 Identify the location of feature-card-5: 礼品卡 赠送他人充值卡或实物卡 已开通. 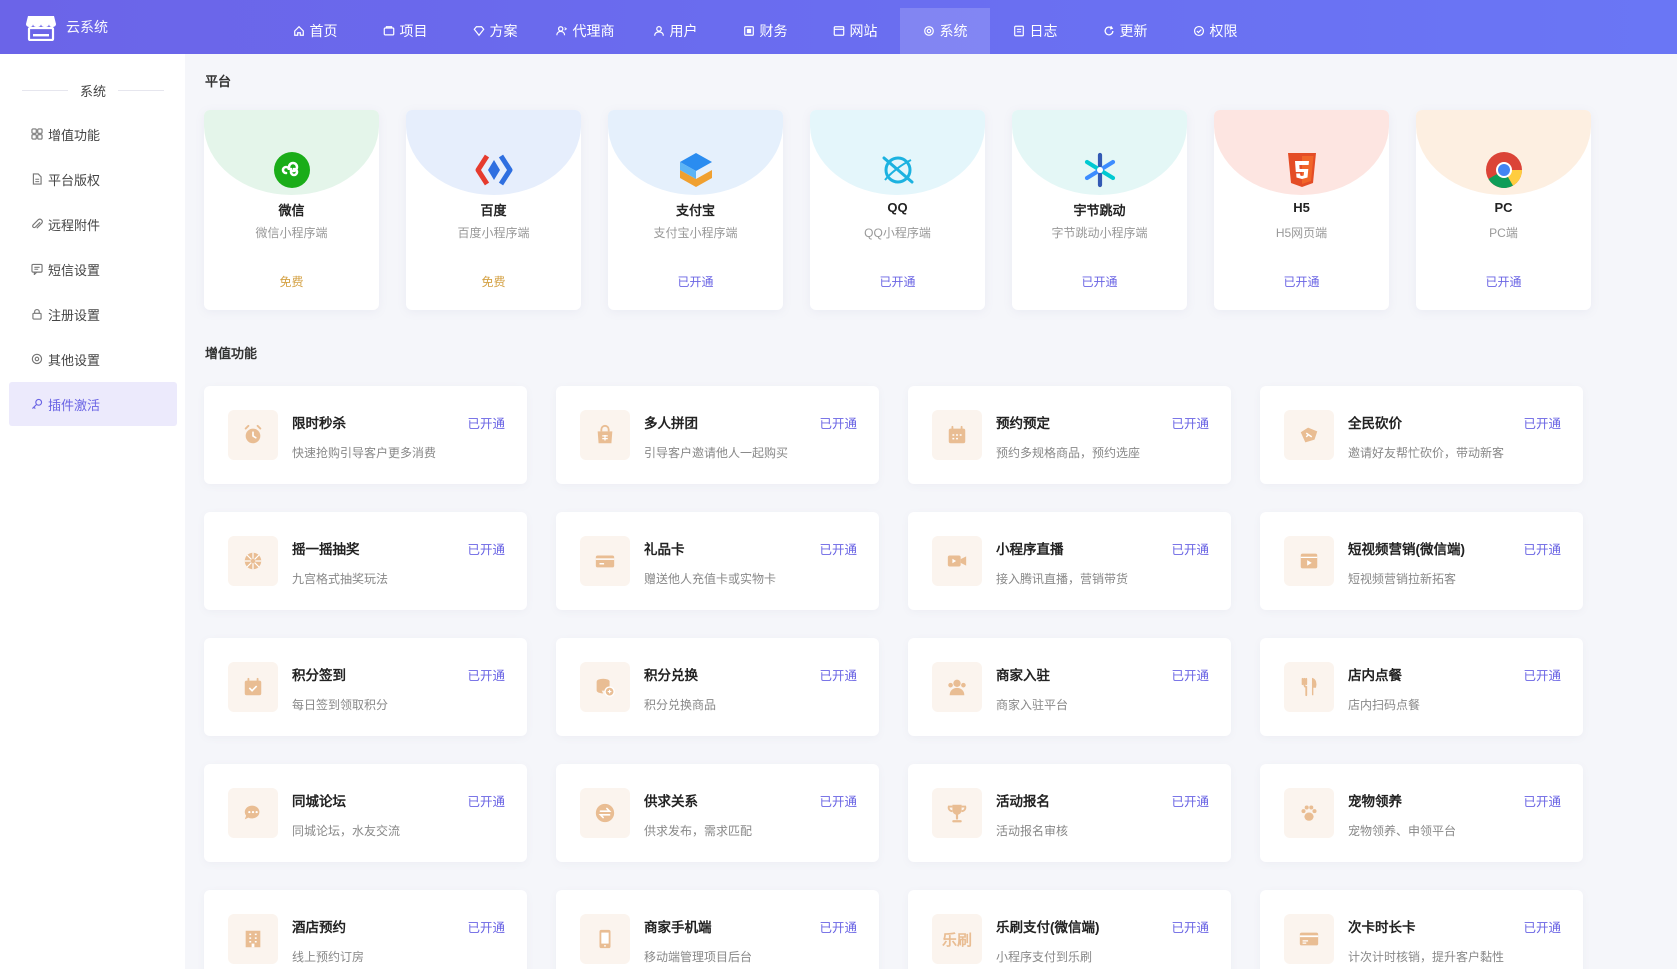
(717, 561).